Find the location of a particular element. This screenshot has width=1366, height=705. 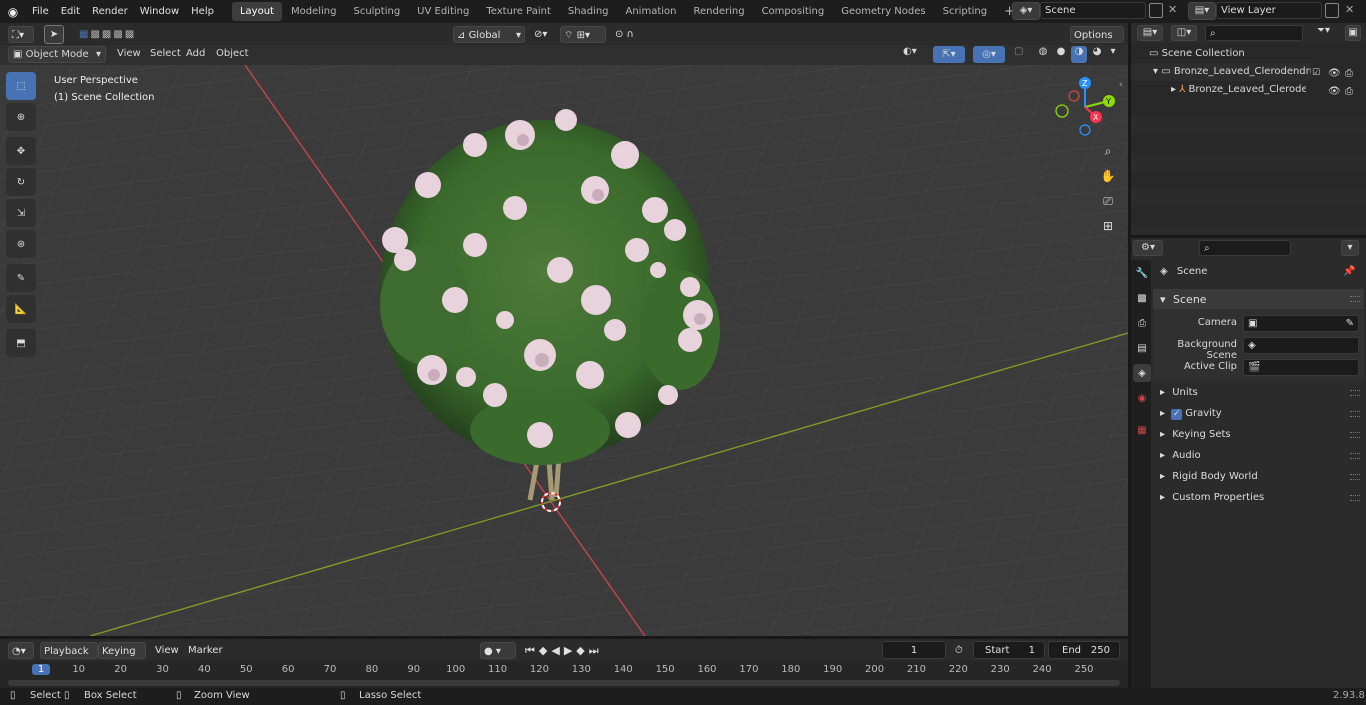

outliner-object-row: ▸ ⅄ Bronze_Leaved_Clerodendrum is located at coordinates (1218, 90).